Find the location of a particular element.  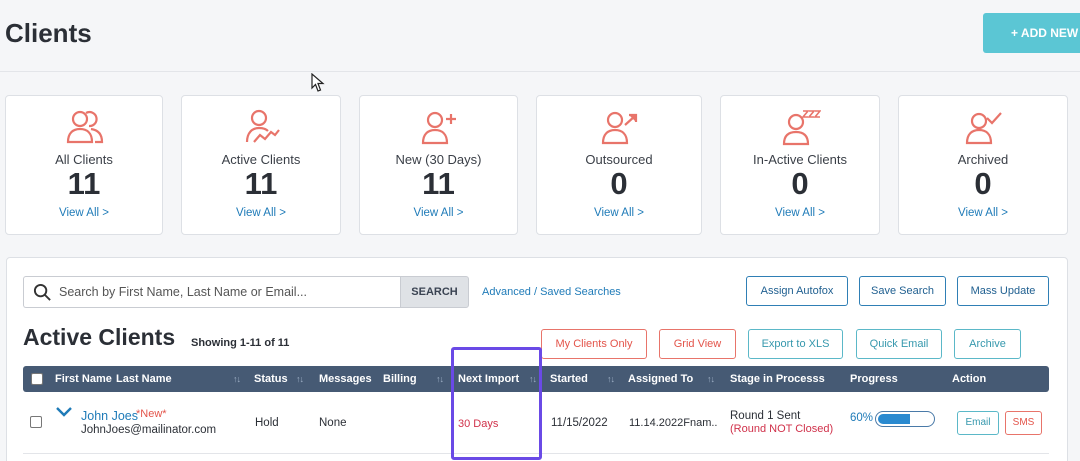

my-clients-only-button: My Clients Only is located at coordinates (594, 344).